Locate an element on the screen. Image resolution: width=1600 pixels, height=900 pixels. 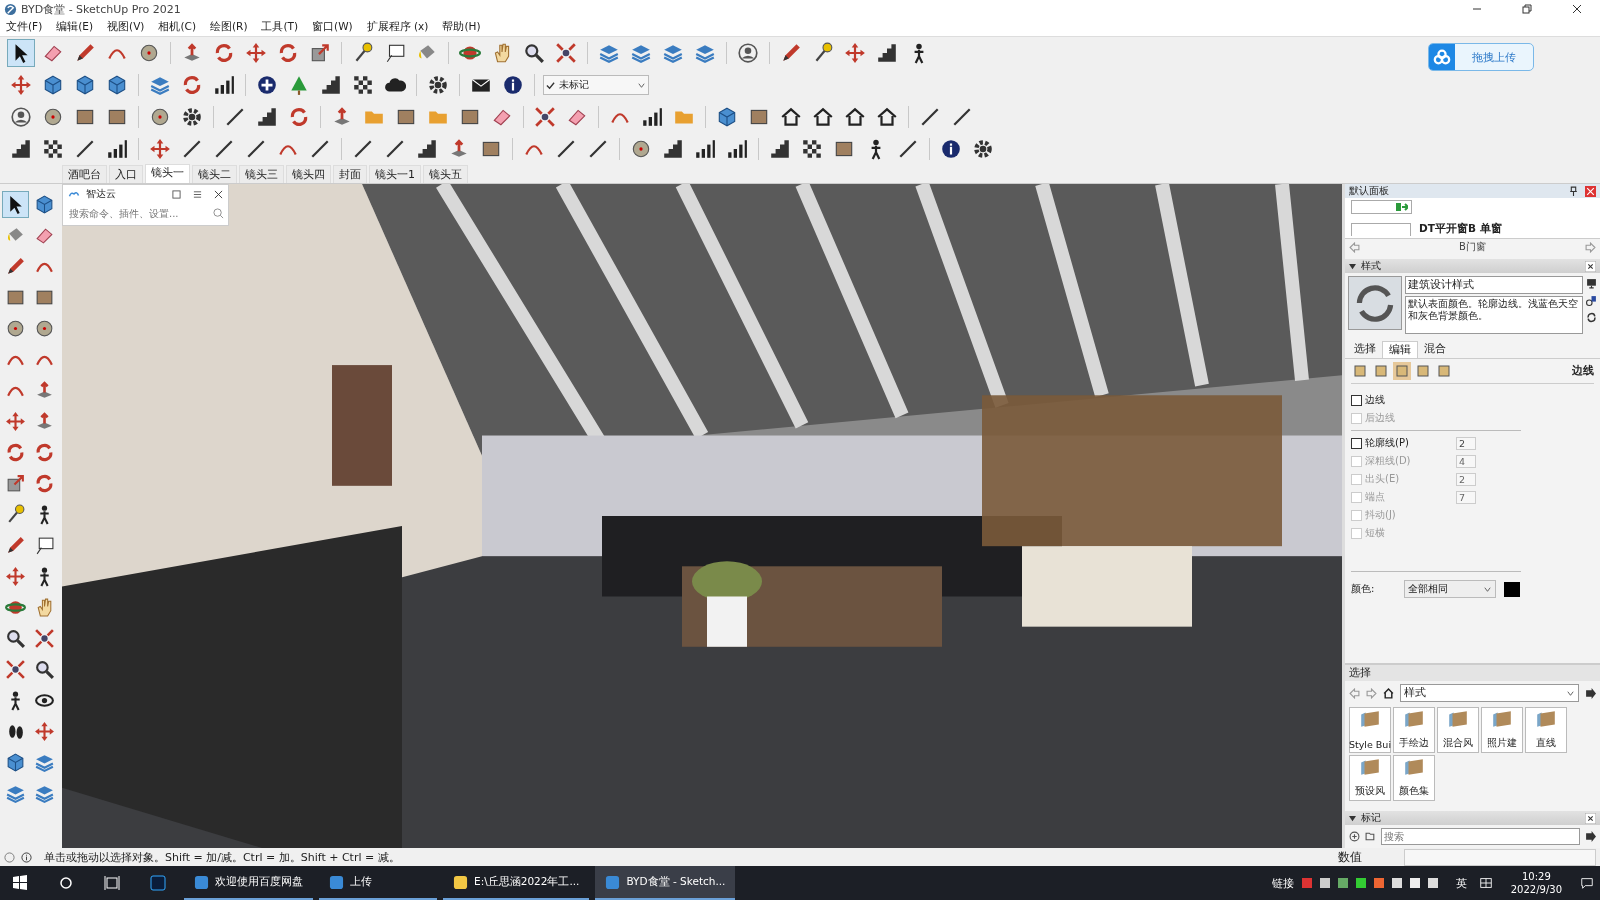
scene-tab: 镜头三 is located at coordinates (261, 174).